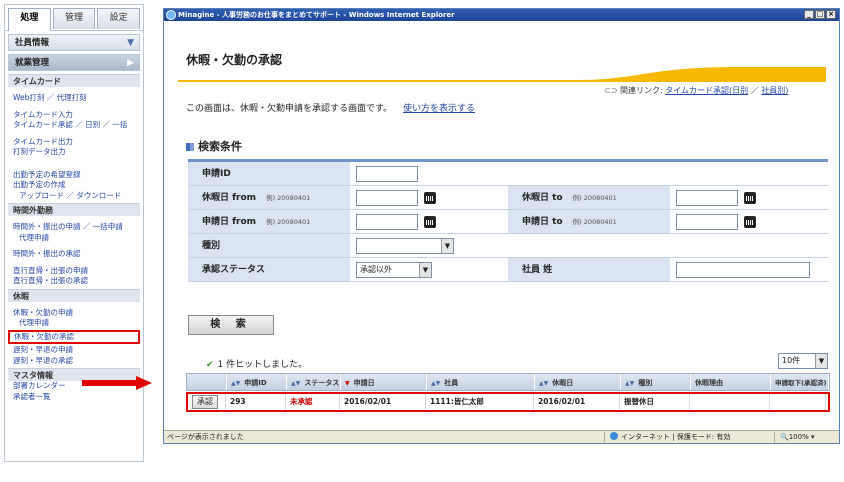 This screenshot has height=482, width=844. What do you see at coordinates (74, 98) in the screenshot?
I see `link-web-punch: Web打刻 ／ 代理打刻` at bounding box center [74, 98].